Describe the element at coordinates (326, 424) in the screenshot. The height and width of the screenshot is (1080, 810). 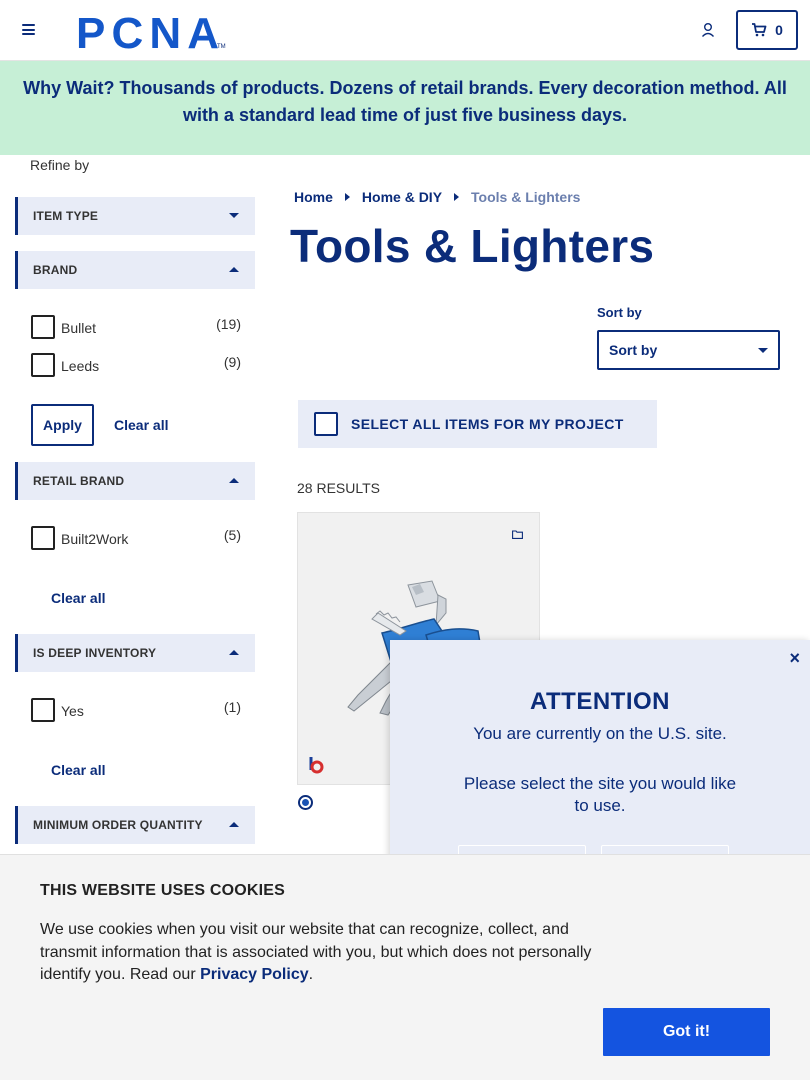
I see `select-all-checkbox` at that location.